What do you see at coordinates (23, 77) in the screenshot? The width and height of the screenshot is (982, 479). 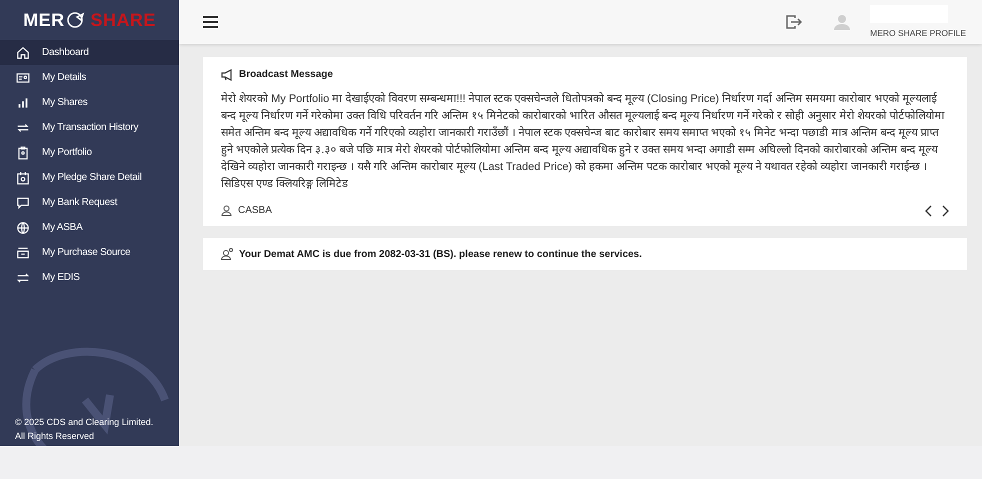 I see `id-card-icon` at bounding box center [23, 77].